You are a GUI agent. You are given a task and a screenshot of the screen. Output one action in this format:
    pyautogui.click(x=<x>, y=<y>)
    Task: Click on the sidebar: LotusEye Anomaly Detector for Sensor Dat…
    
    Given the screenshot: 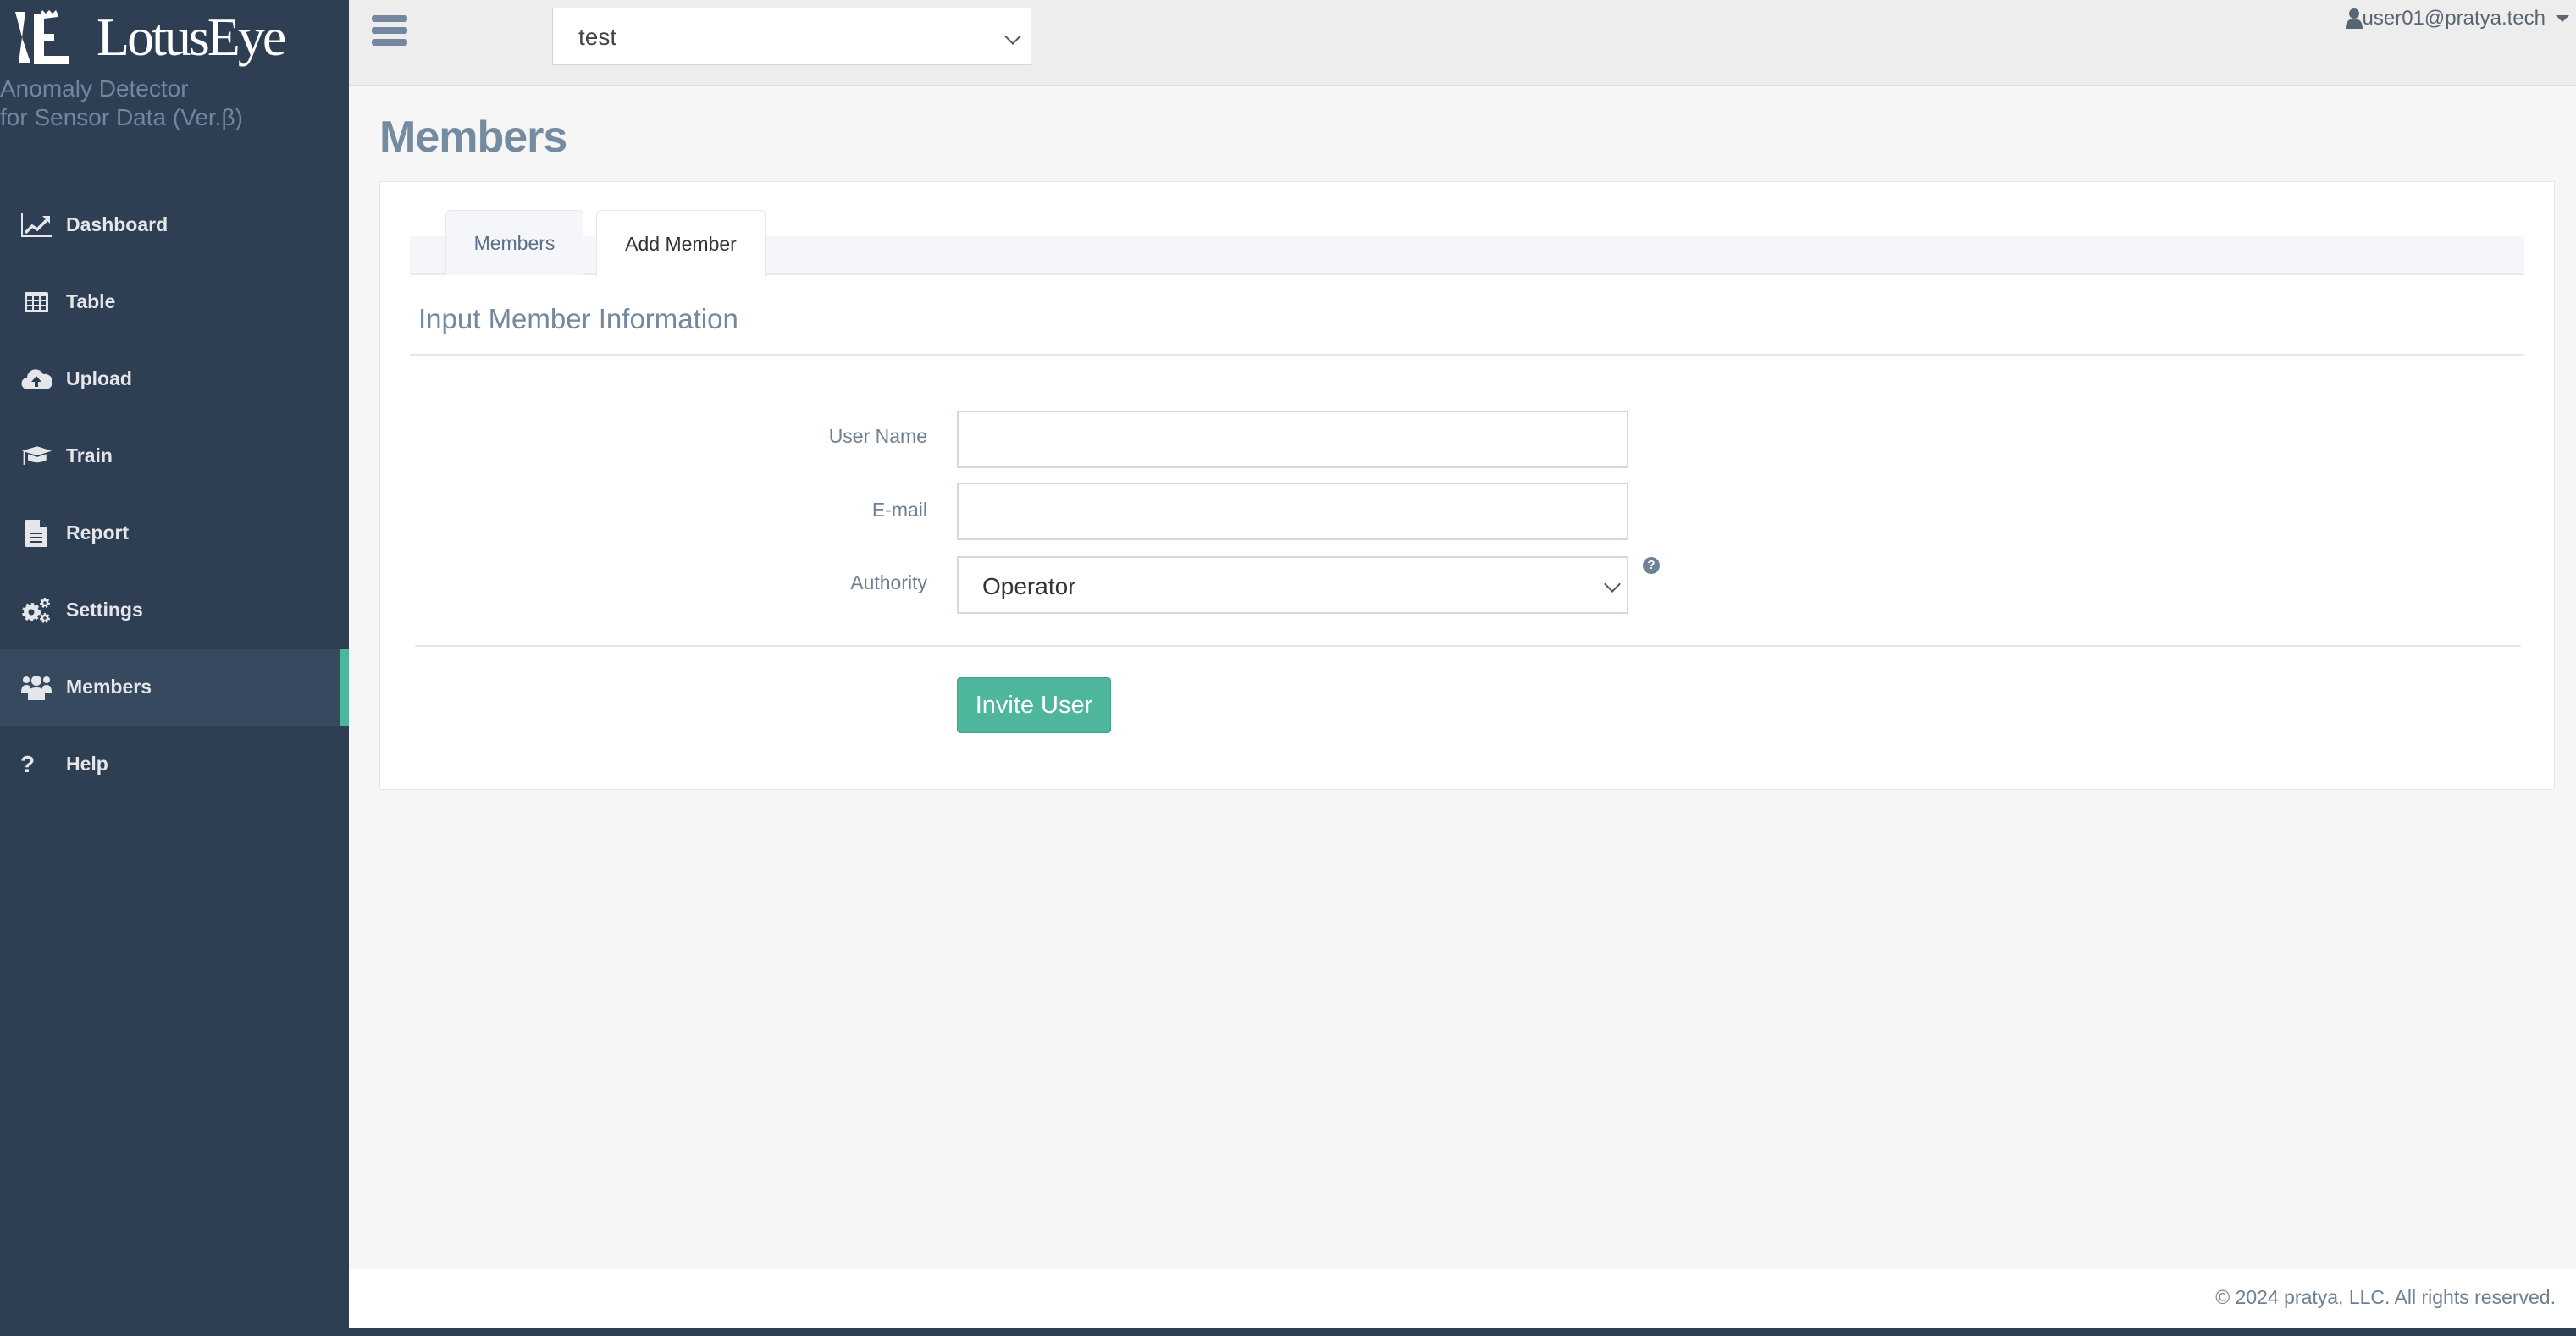 What is the action you would take?
    pyautogui.click(x=174, y=668)
    